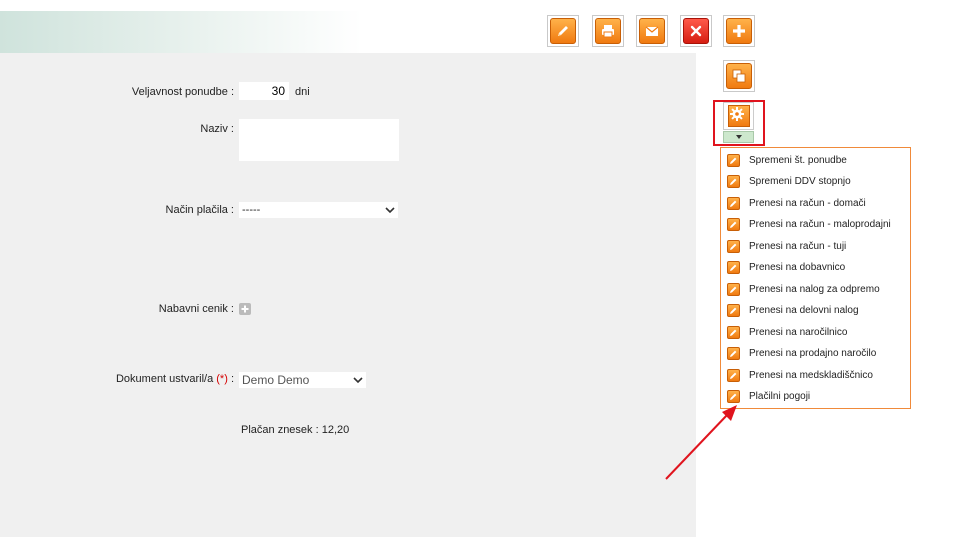 The image size is (962, 537). I want to click on annotation-arrow, so click(701, 442).